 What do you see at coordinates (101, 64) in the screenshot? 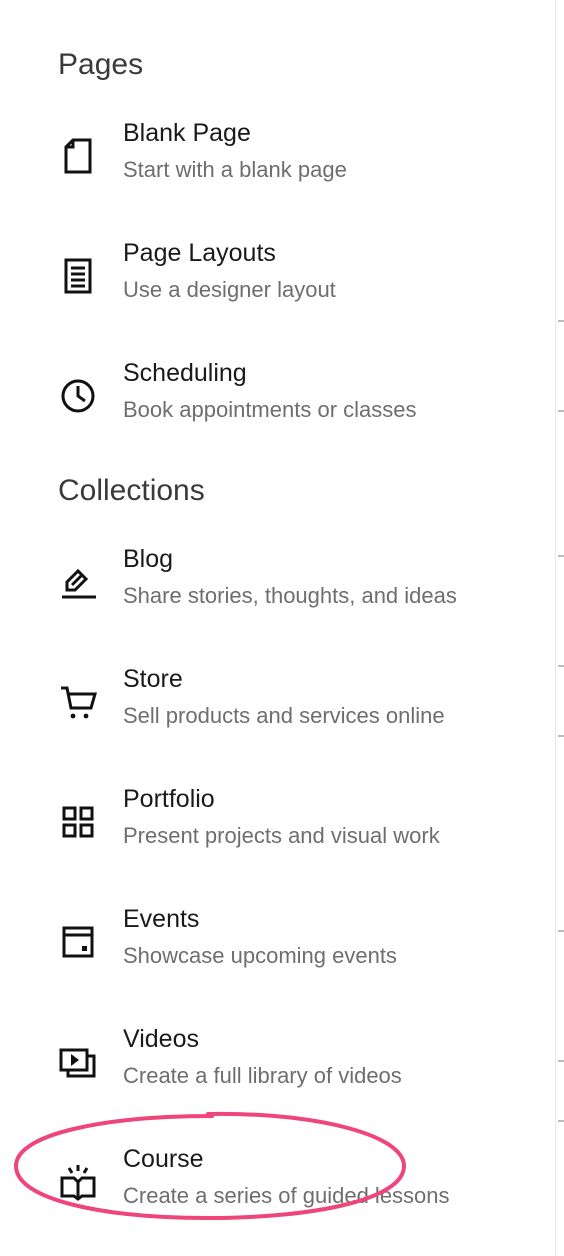
I see `section-title-pages: Pages` at bounding box center [101, 64].